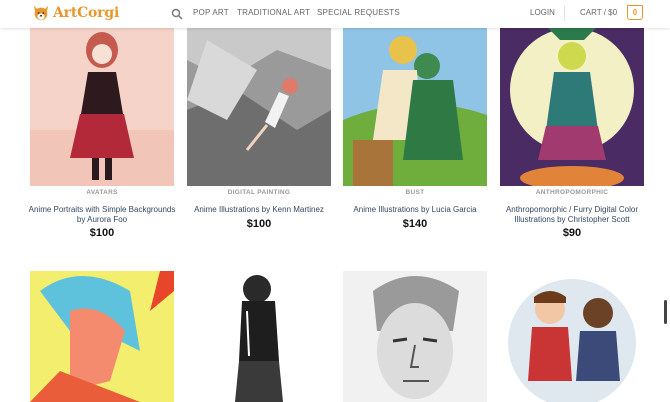 The image size is (670, 402). I want to click on site-logo: ArtCorgi, so click(75, 13).